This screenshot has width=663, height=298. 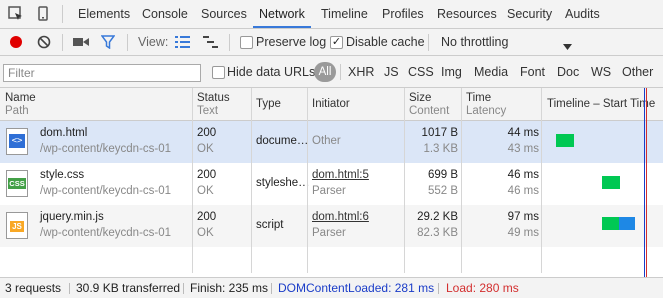 I want to click on request-content-size: 82.3 KB, so click(x=437, y=233).